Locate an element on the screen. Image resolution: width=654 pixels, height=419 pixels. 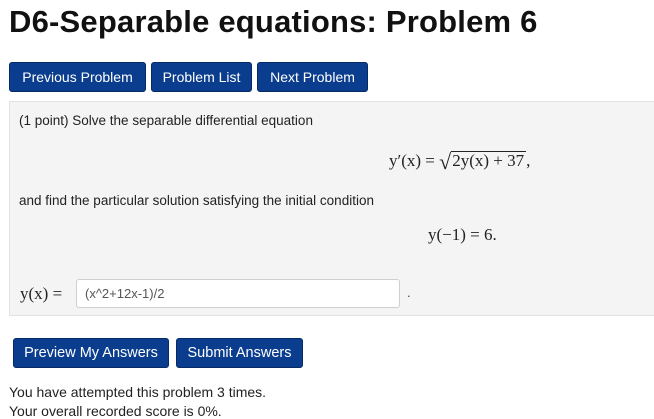
sqrt-symbol: √2y(x) + 37 is located at coordinates (483, 161).